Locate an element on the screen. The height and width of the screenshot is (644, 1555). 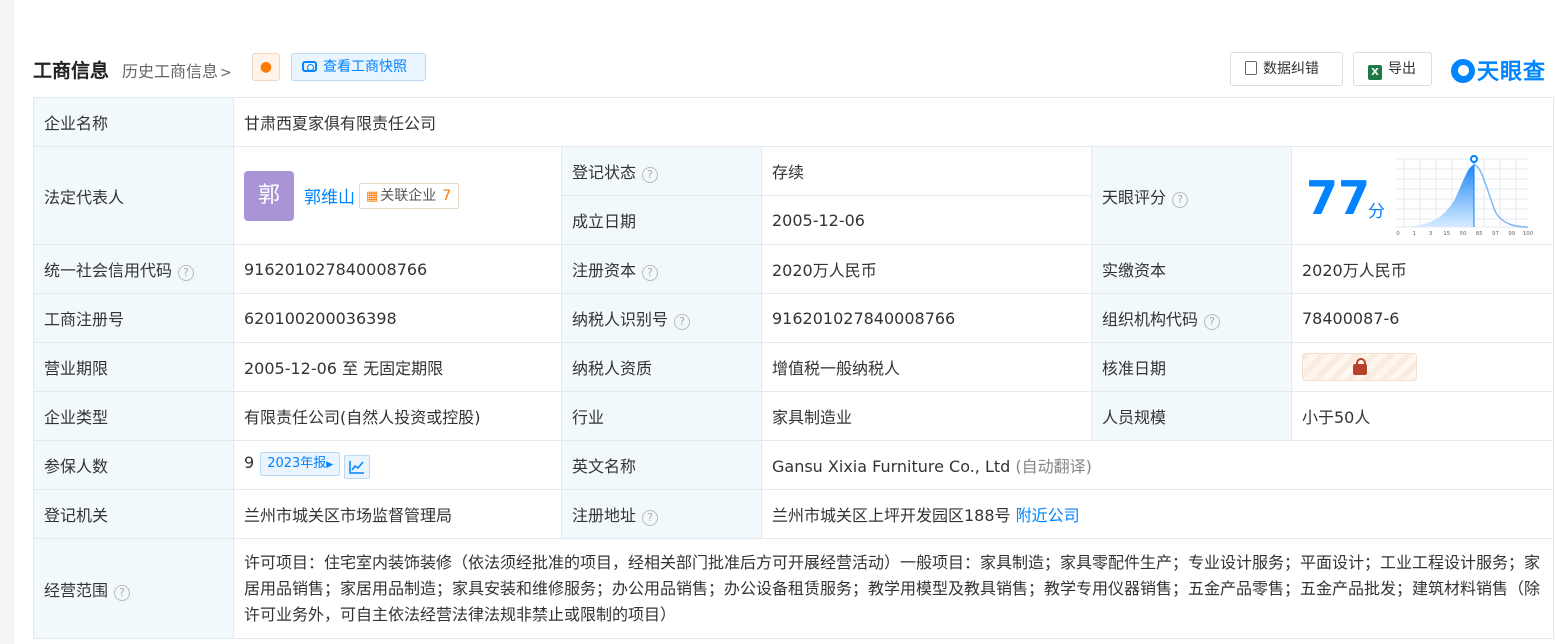
approval-date-cell is located at coordinates (1422, 367).